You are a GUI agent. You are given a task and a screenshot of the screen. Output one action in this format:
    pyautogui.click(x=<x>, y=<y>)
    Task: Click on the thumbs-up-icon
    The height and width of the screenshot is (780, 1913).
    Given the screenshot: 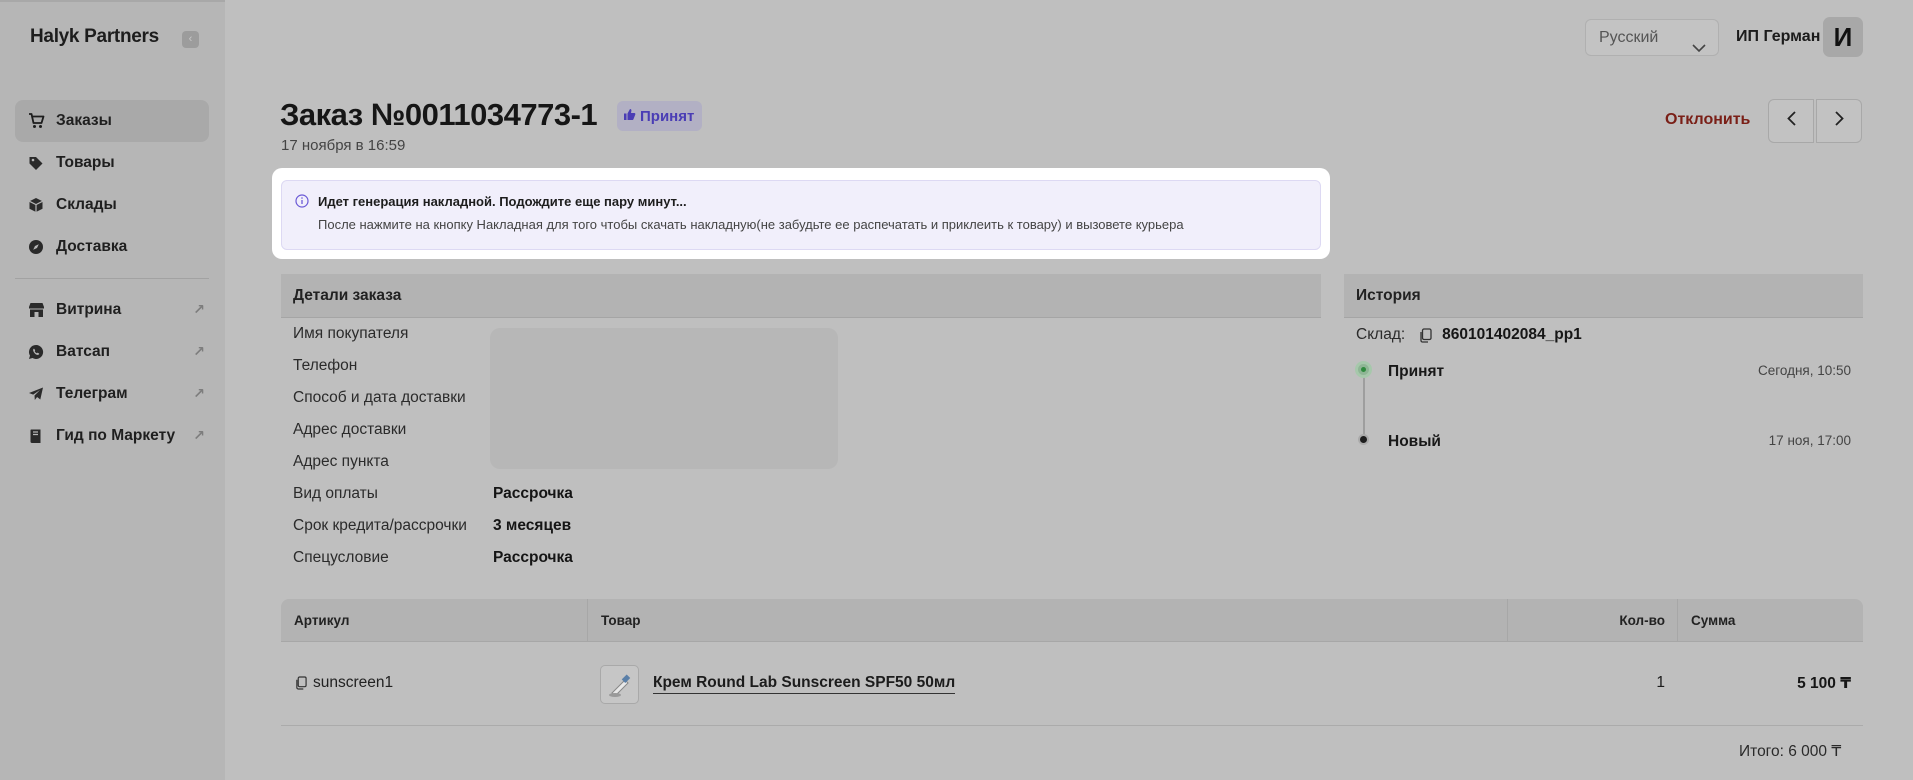 What is the action you would take?
    pyautogui.click(x=629, y=116)
    